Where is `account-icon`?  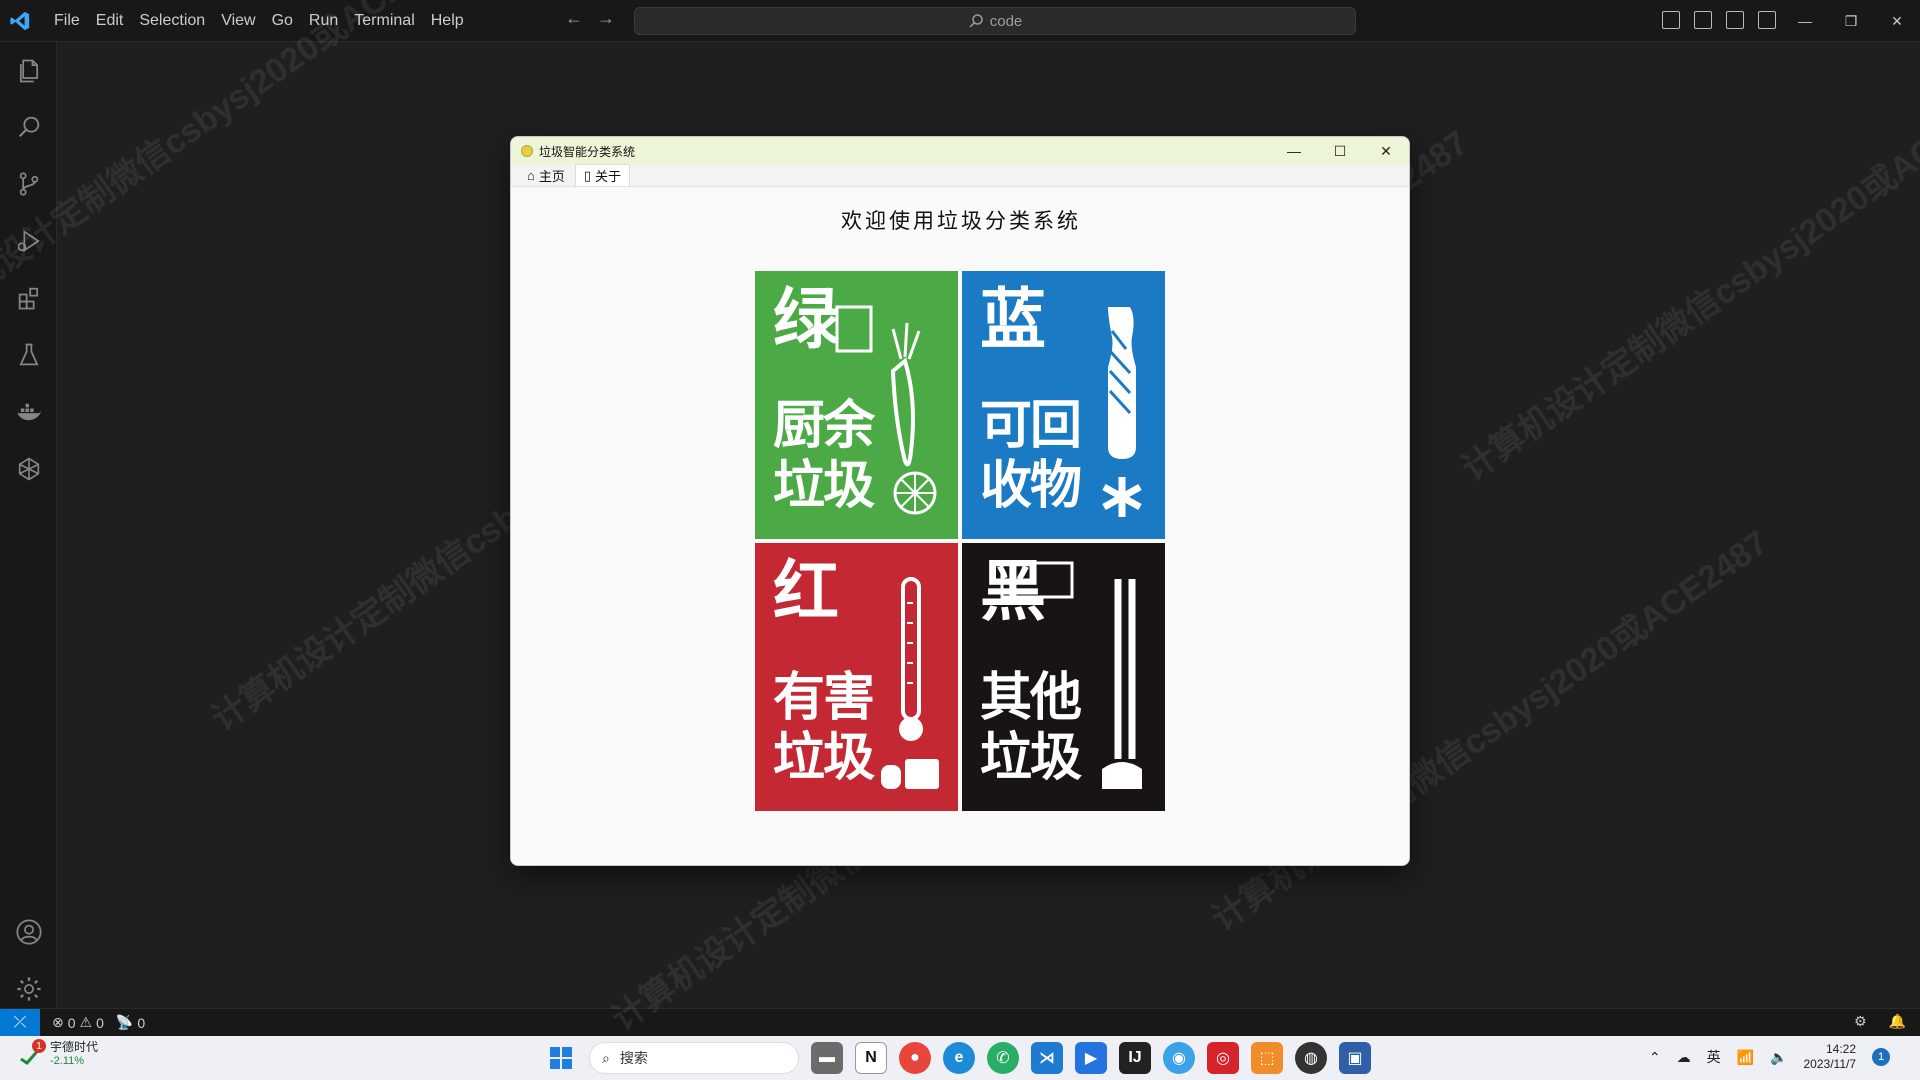 account-icon is located at coordinates (29, 932).